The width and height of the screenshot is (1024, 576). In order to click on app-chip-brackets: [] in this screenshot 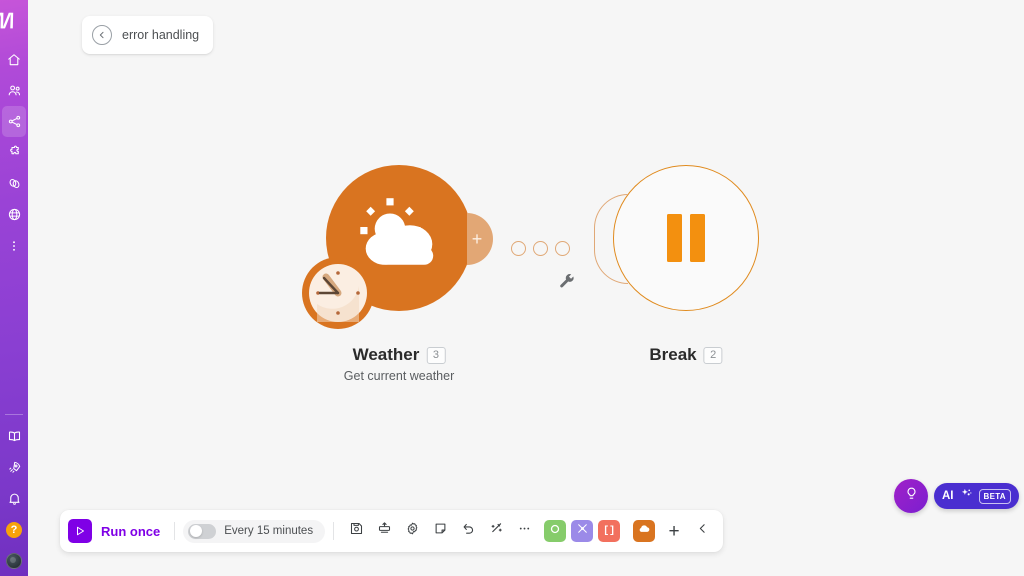, I will do `click(609, 531)`.